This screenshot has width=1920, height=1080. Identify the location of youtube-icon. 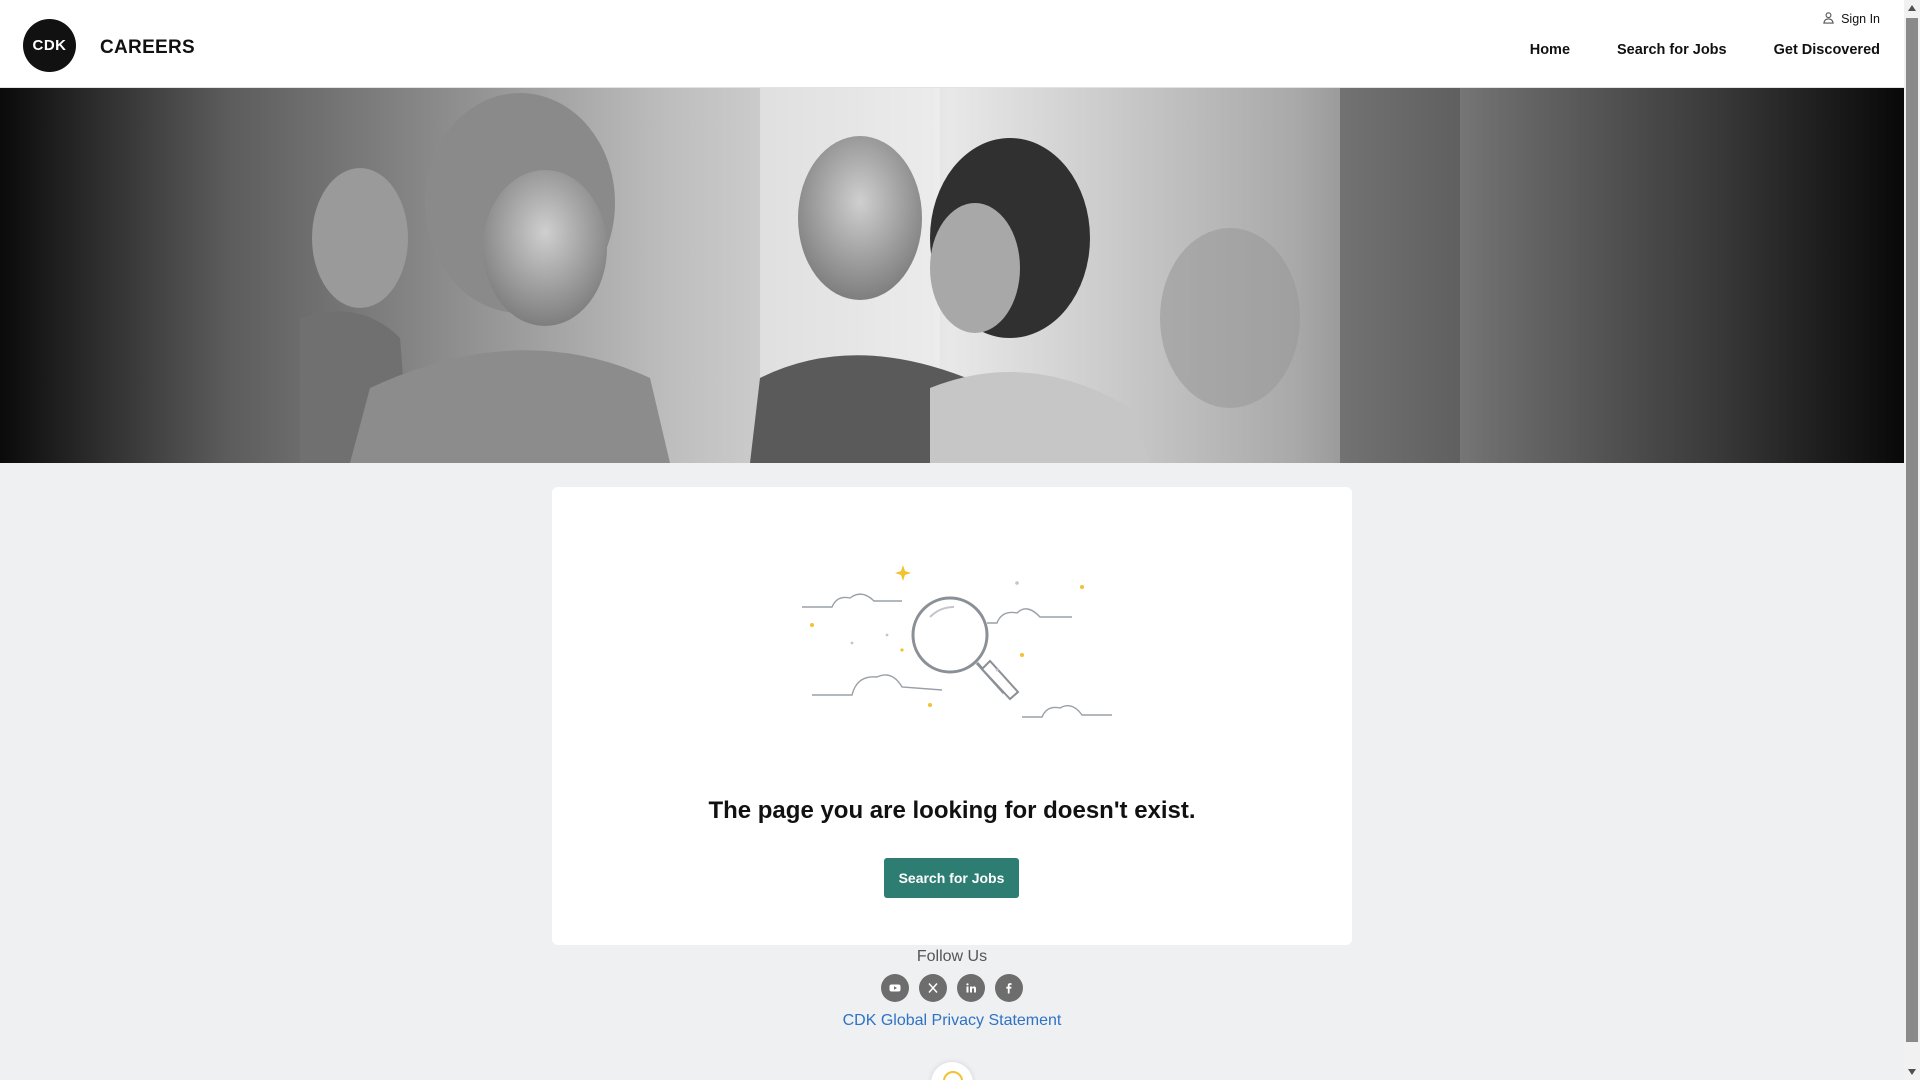
(895, 988).